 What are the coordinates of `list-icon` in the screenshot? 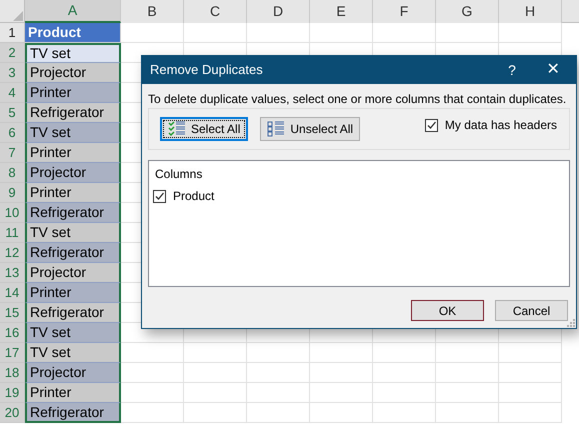 It's located at (276, 129).